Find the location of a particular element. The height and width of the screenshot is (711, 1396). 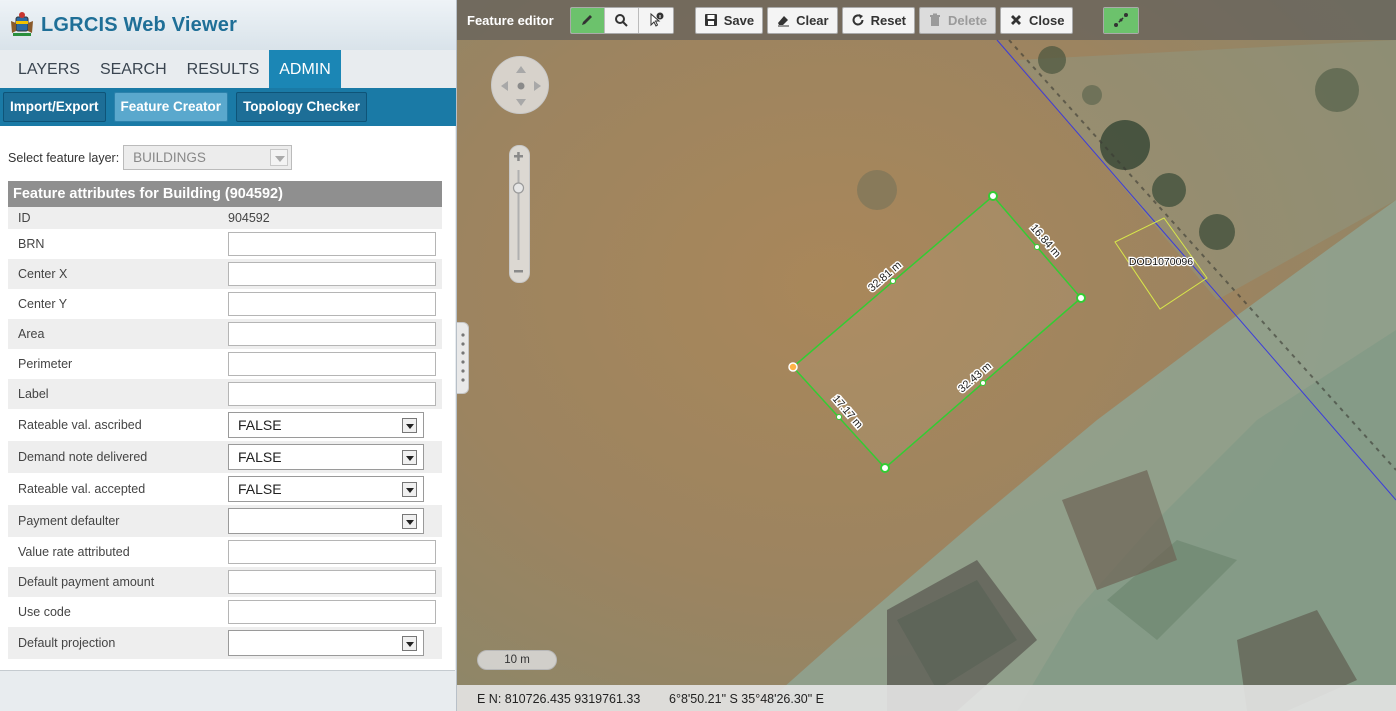

layer-select-row: Select feature layer: BUILDINGS is located at coordinates (150, 157).